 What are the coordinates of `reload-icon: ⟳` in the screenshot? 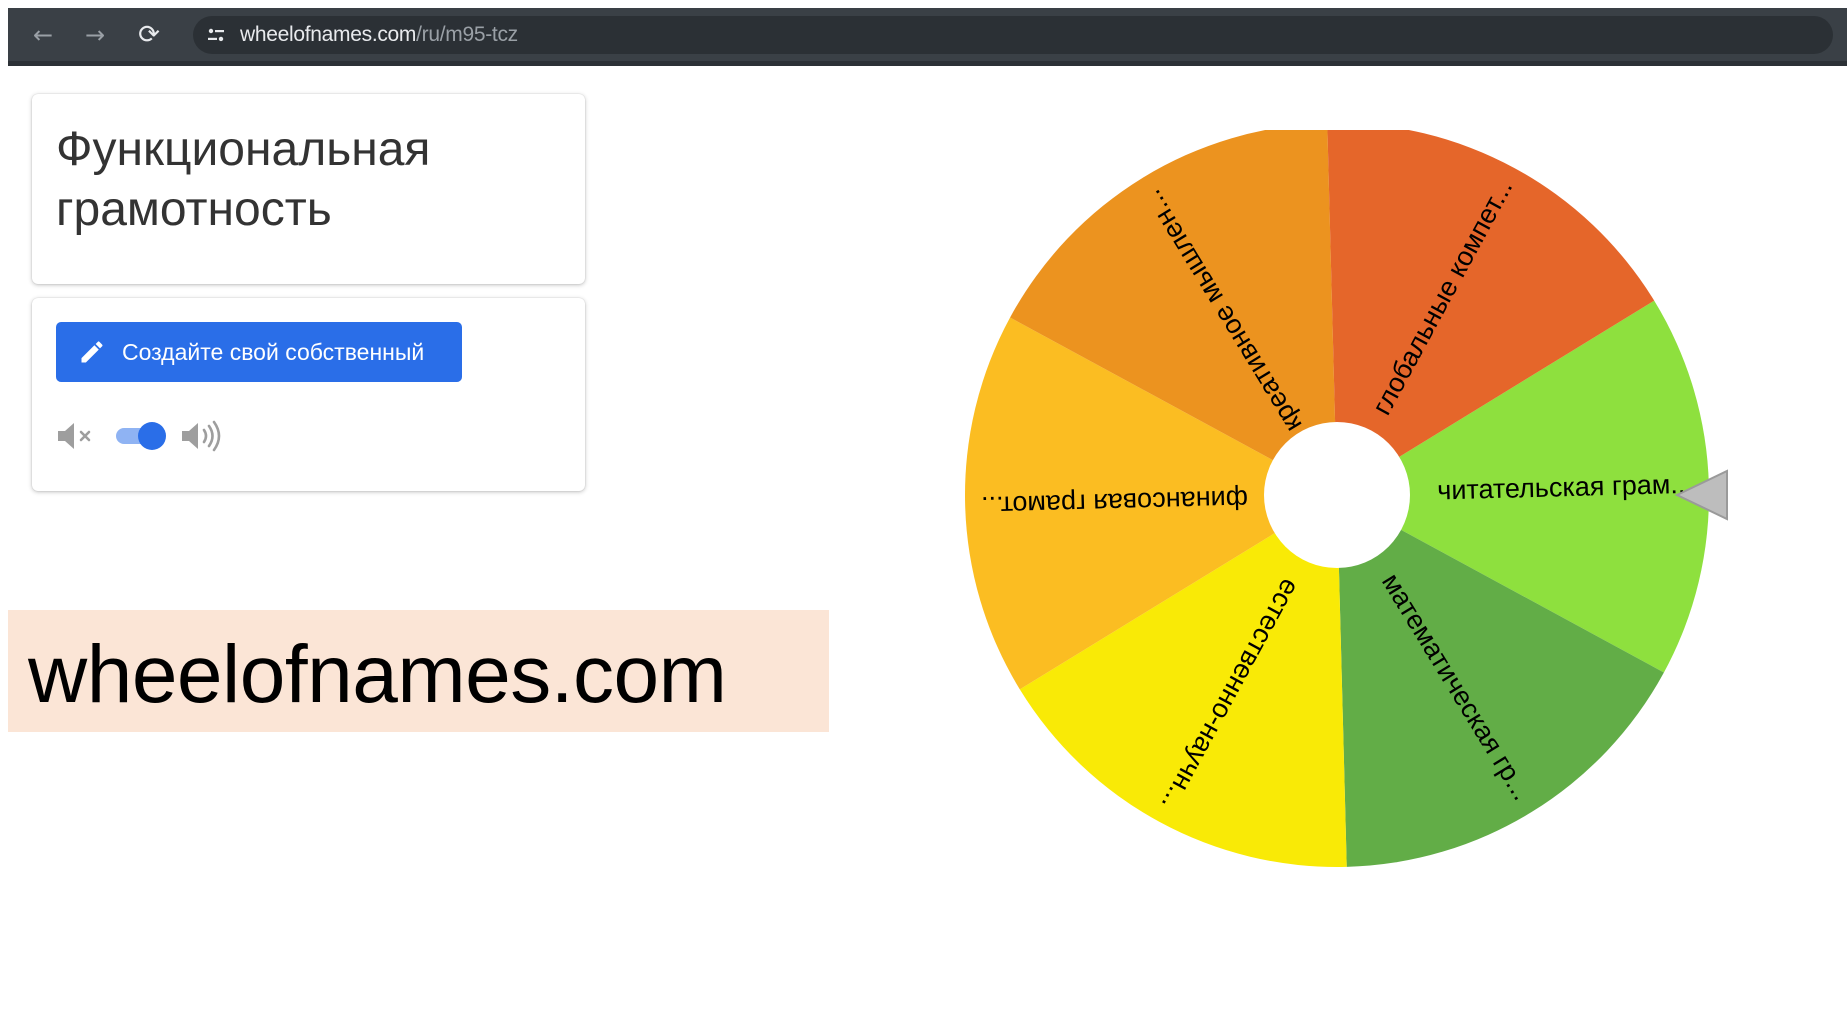 It's located at (149, 35).